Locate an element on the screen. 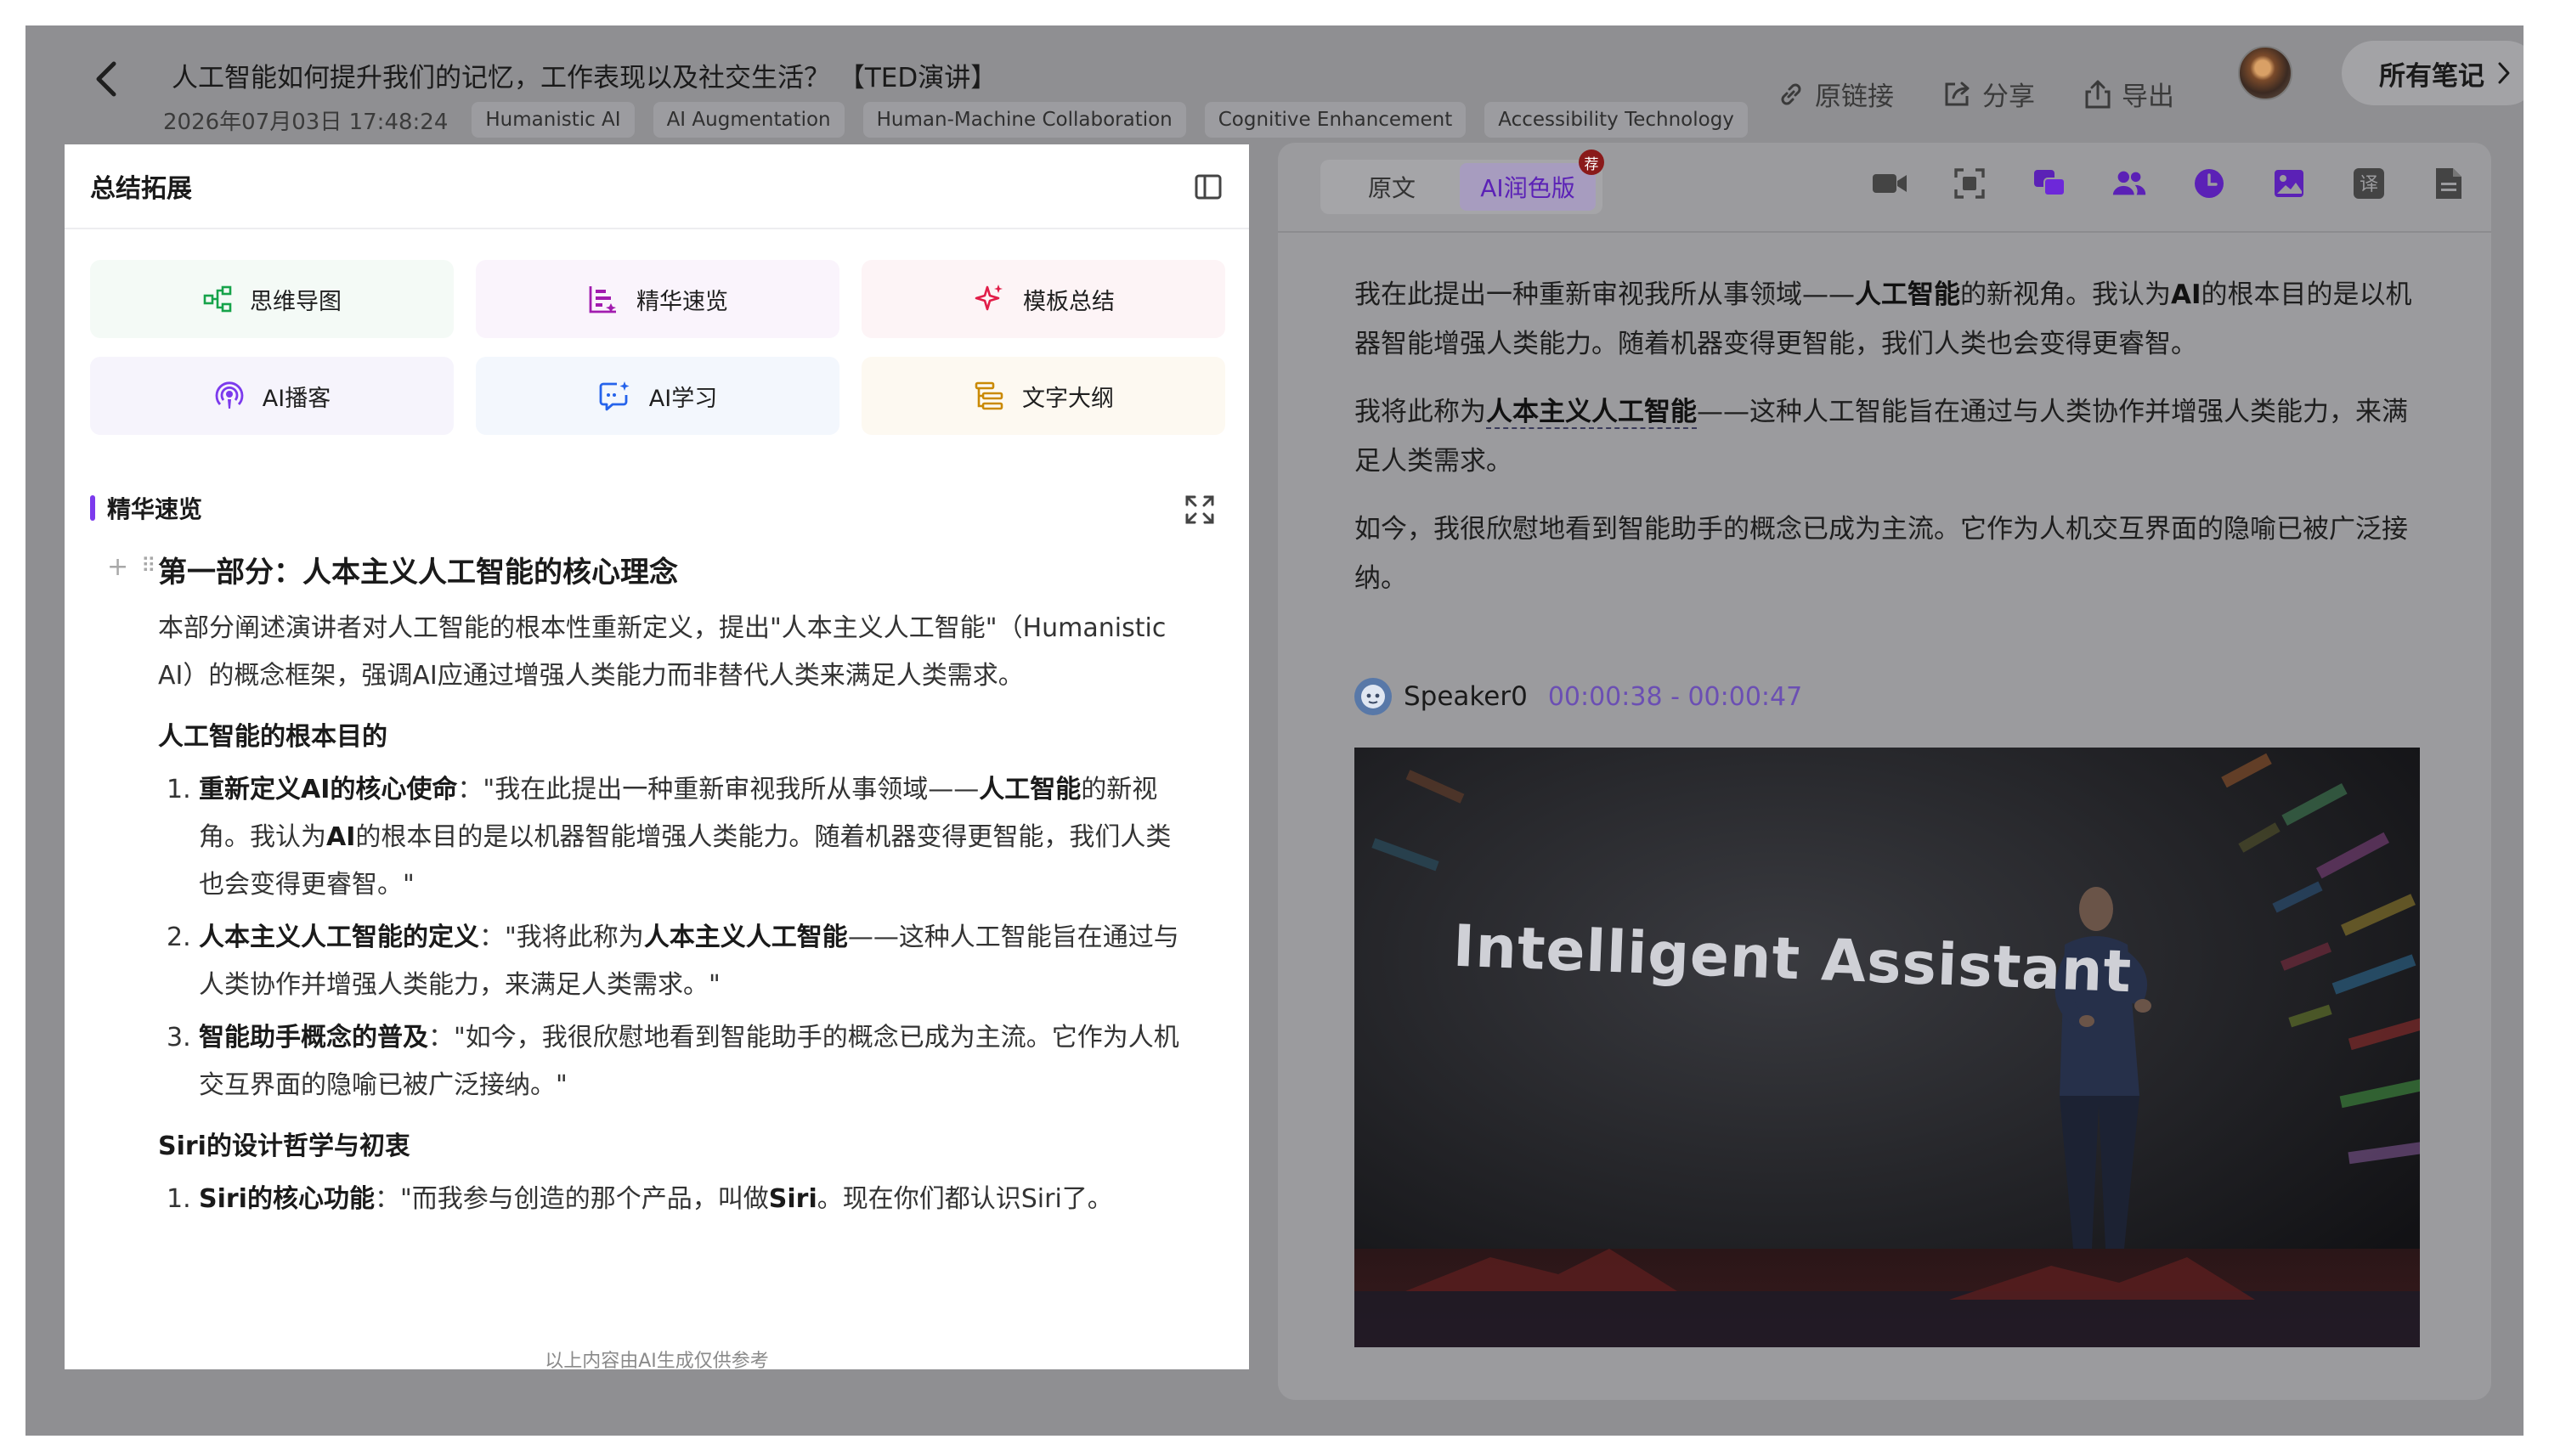 Image resolution: width=2549 pixels, height=1456 pixels. list-number: 2. is located at coordinates (179, 938).